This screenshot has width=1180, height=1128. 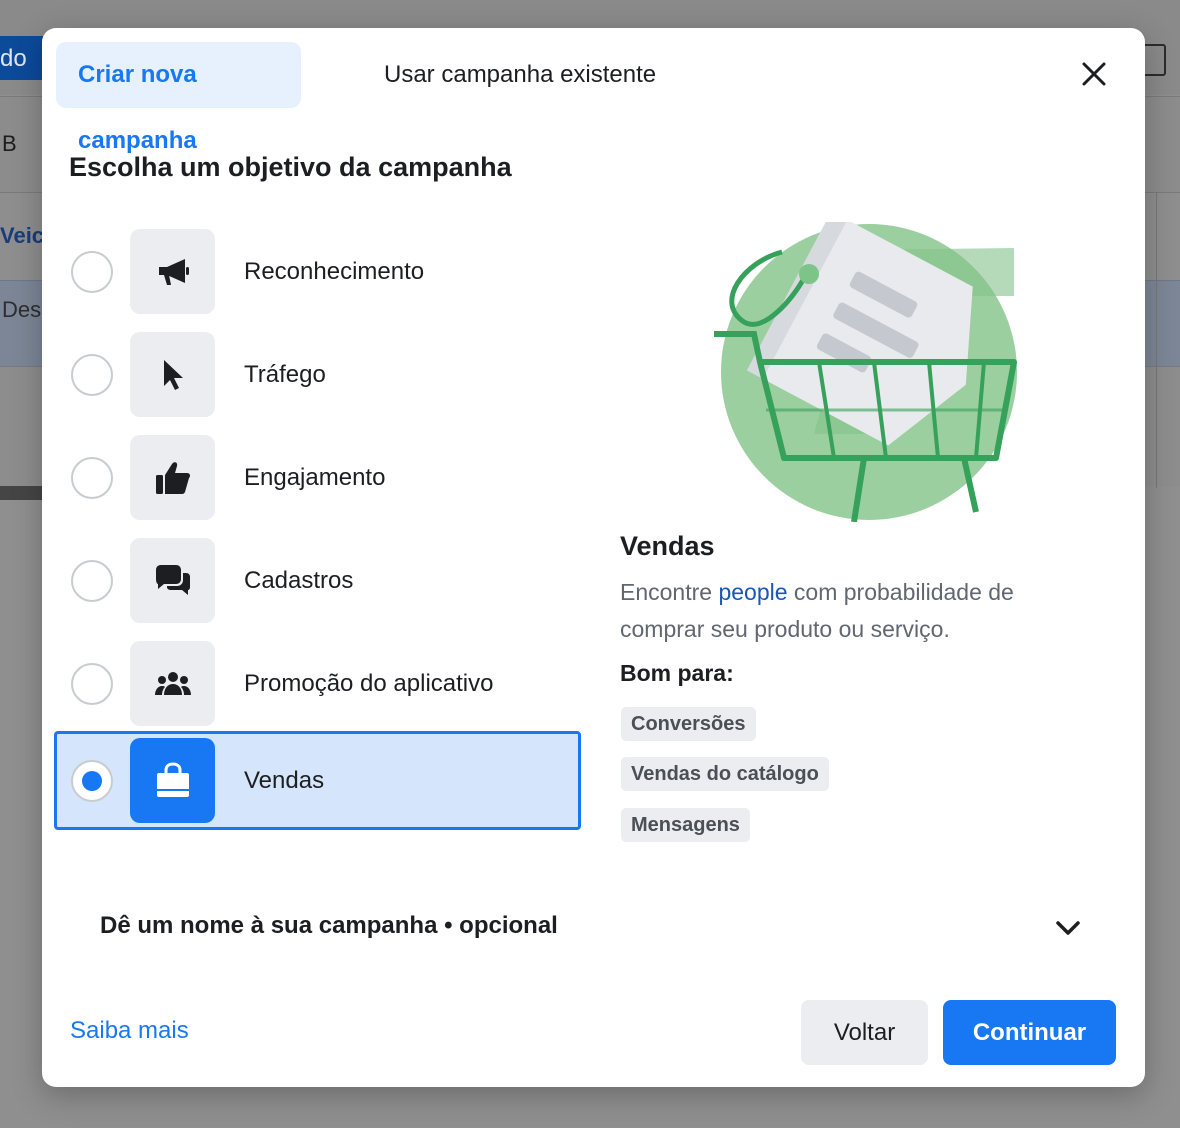 I want to click on sales-illustration, so click(x=869, y=367).